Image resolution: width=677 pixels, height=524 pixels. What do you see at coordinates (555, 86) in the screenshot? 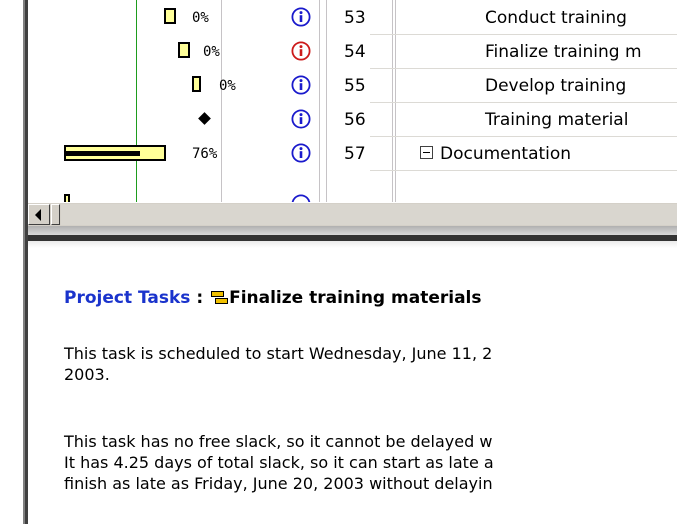
I see `task-name: Develop training` at bounding box center [555, 86].